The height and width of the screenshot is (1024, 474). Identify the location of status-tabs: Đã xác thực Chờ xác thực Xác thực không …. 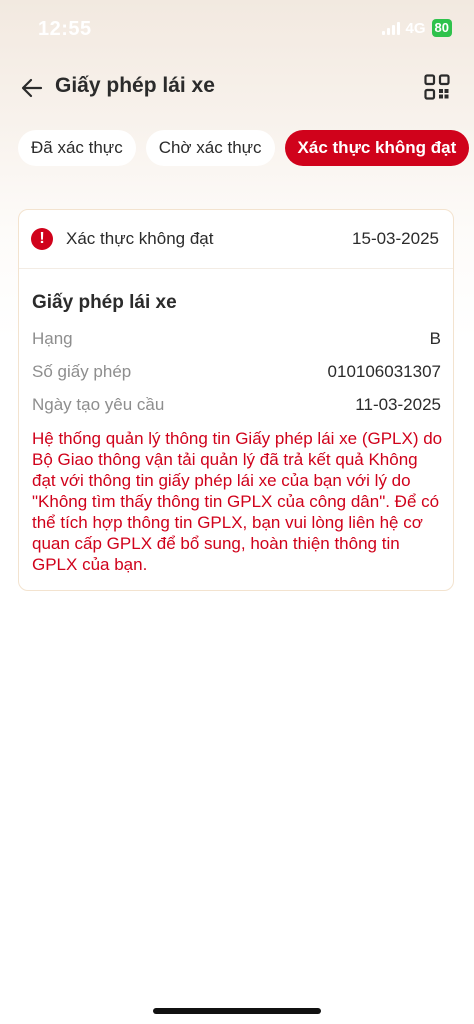
(244, 148).